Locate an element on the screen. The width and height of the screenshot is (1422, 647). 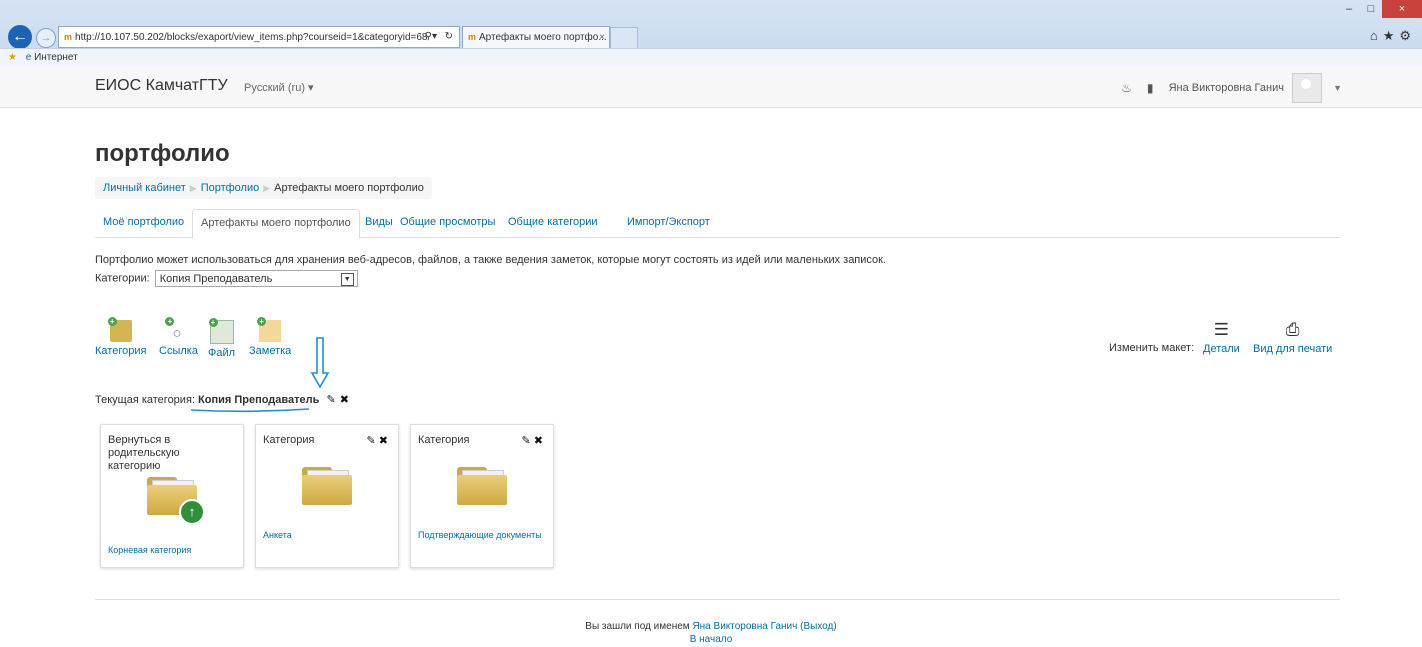
folder-add-icon: + is located at coordinates (119, 329).